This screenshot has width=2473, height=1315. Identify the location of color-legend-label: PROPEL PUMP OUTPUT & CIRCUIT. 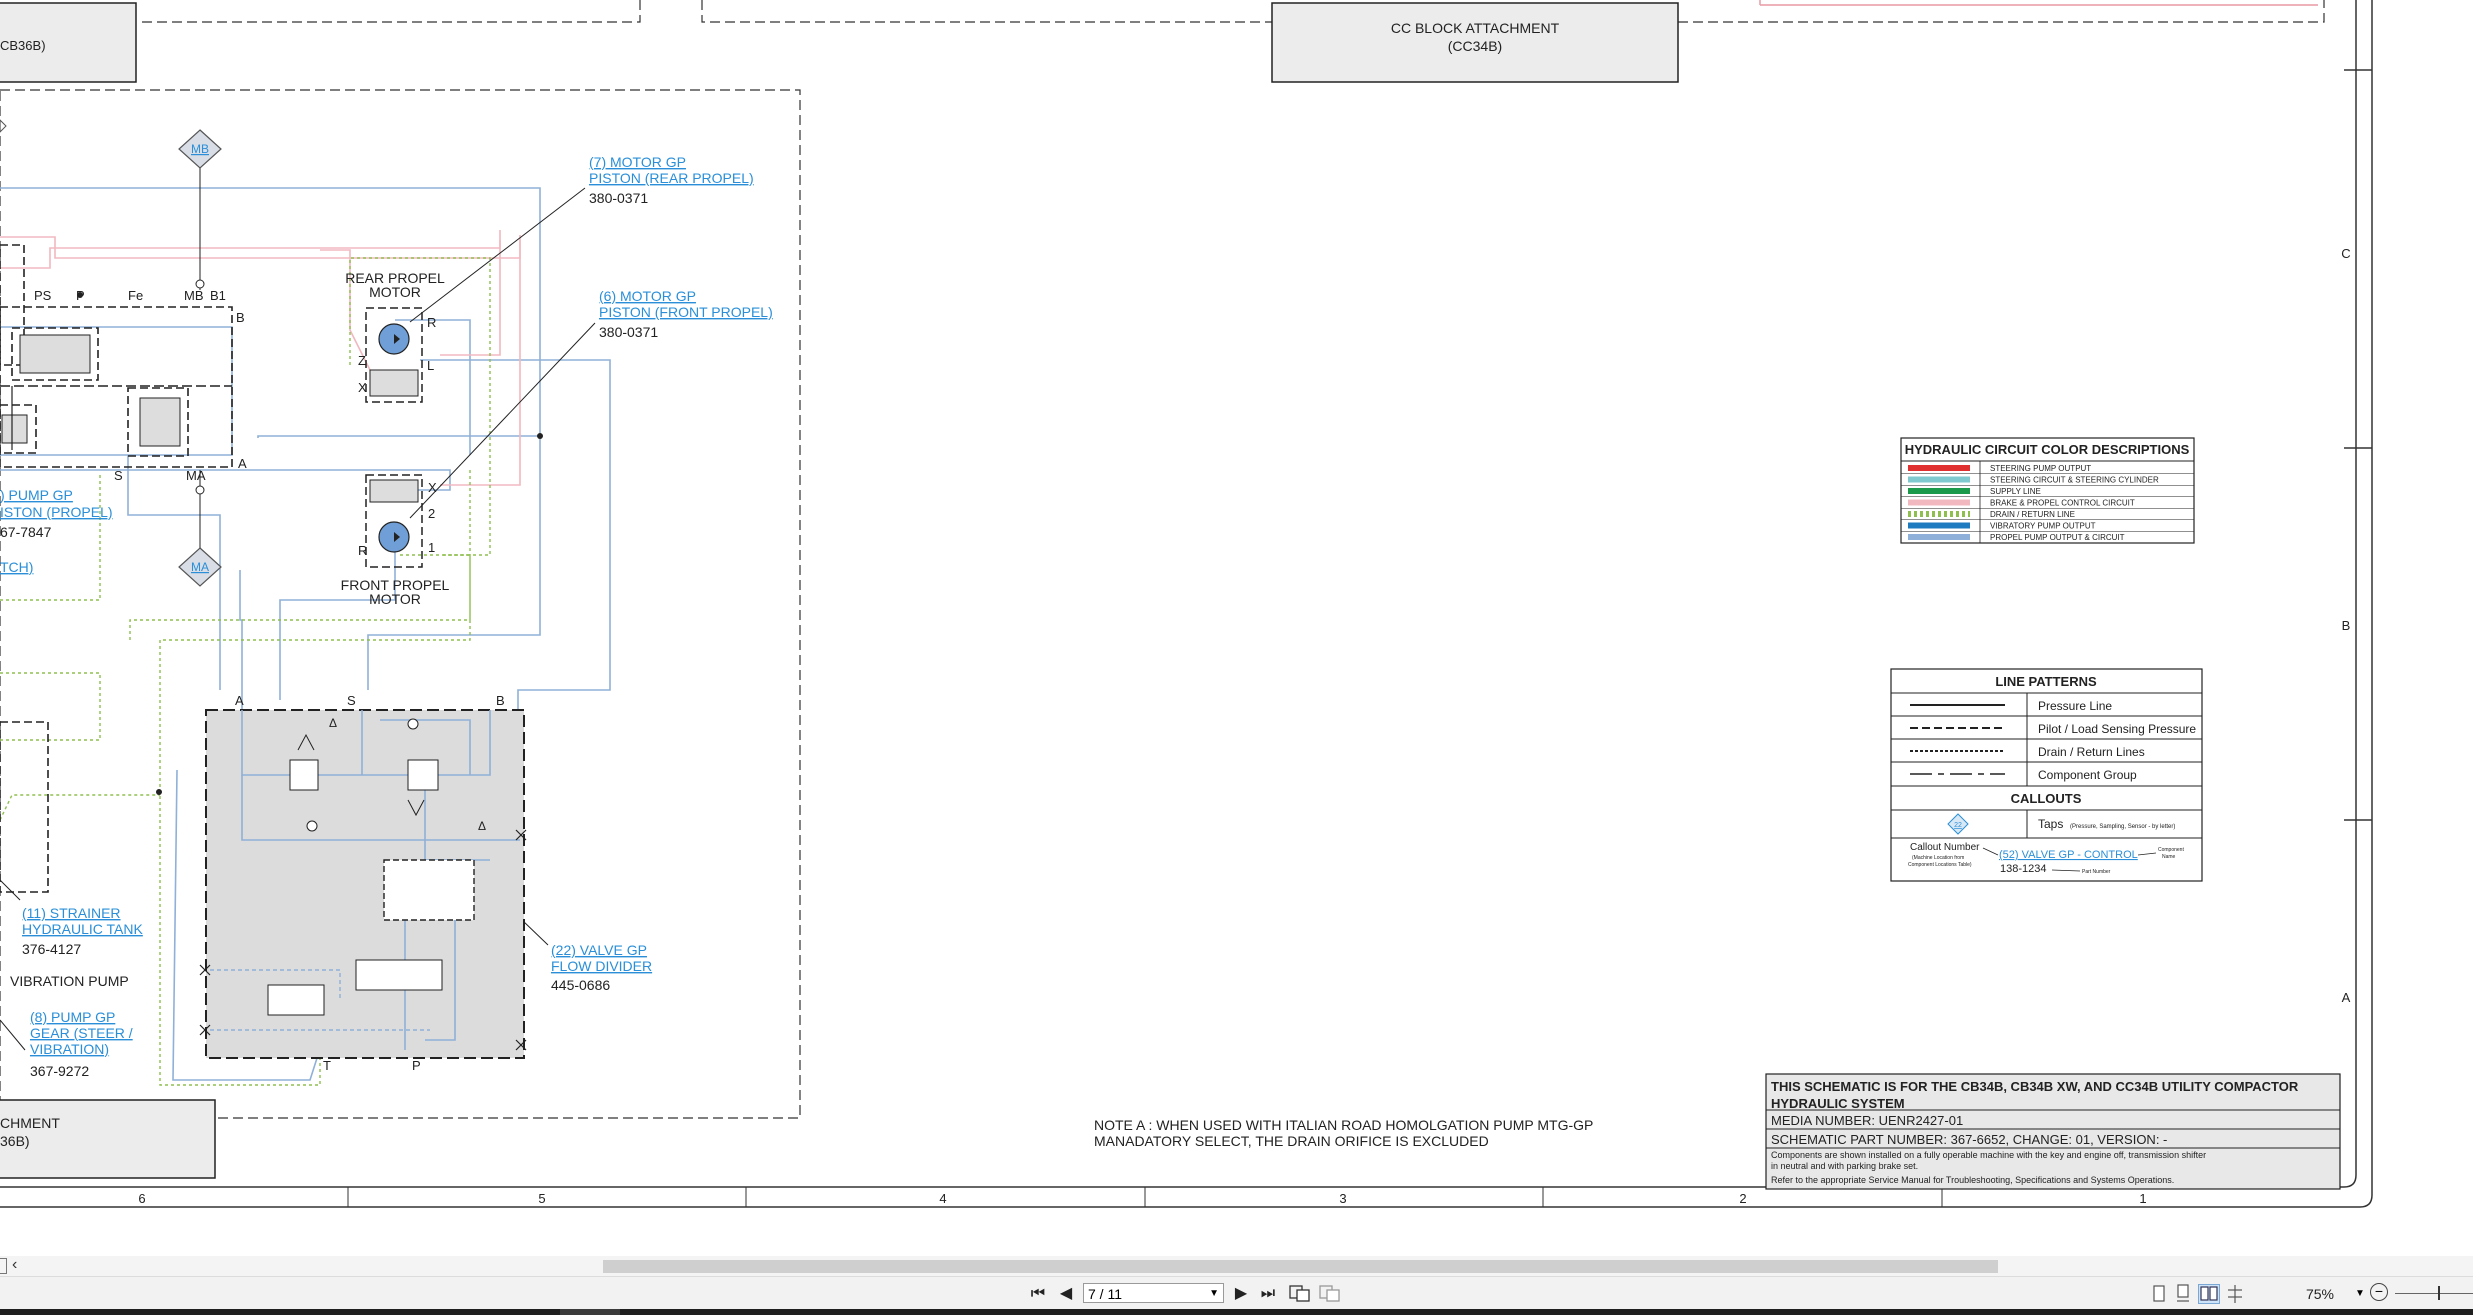
(2057, 537).